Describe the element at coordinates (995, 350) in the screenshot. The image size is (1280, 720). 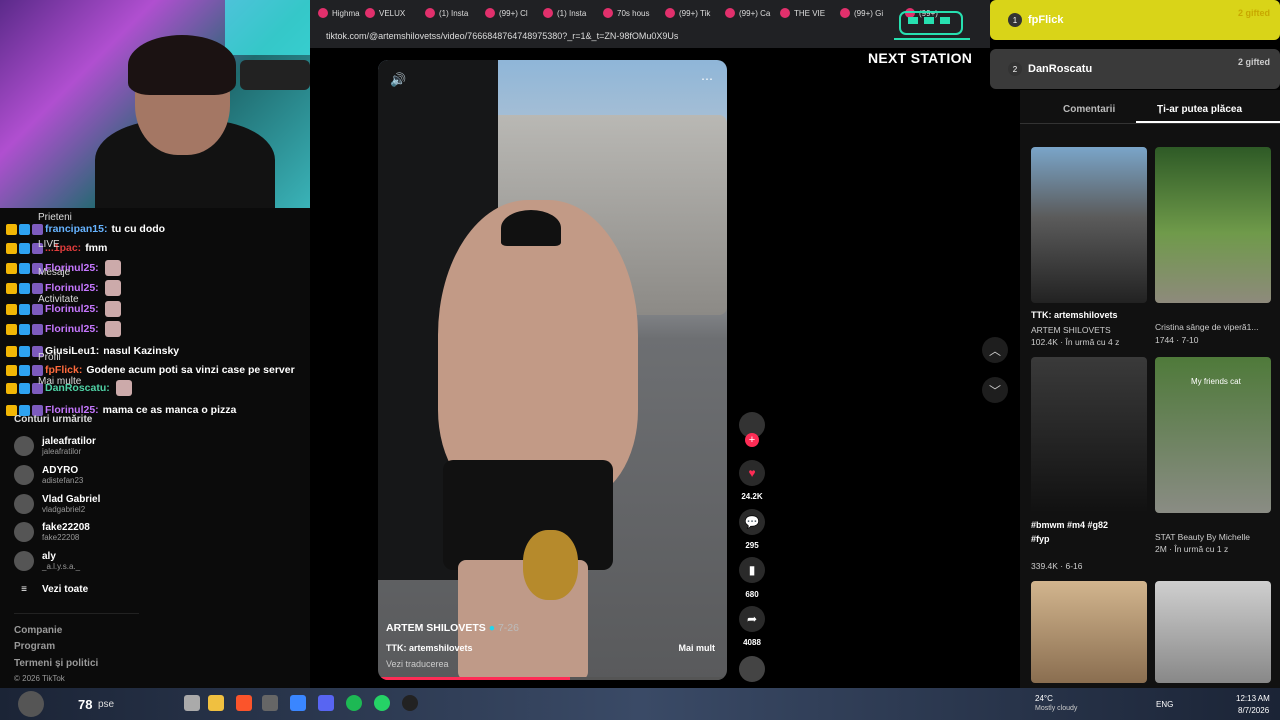
I see `prev-video-chevron-up-icon: ︿` at that location.